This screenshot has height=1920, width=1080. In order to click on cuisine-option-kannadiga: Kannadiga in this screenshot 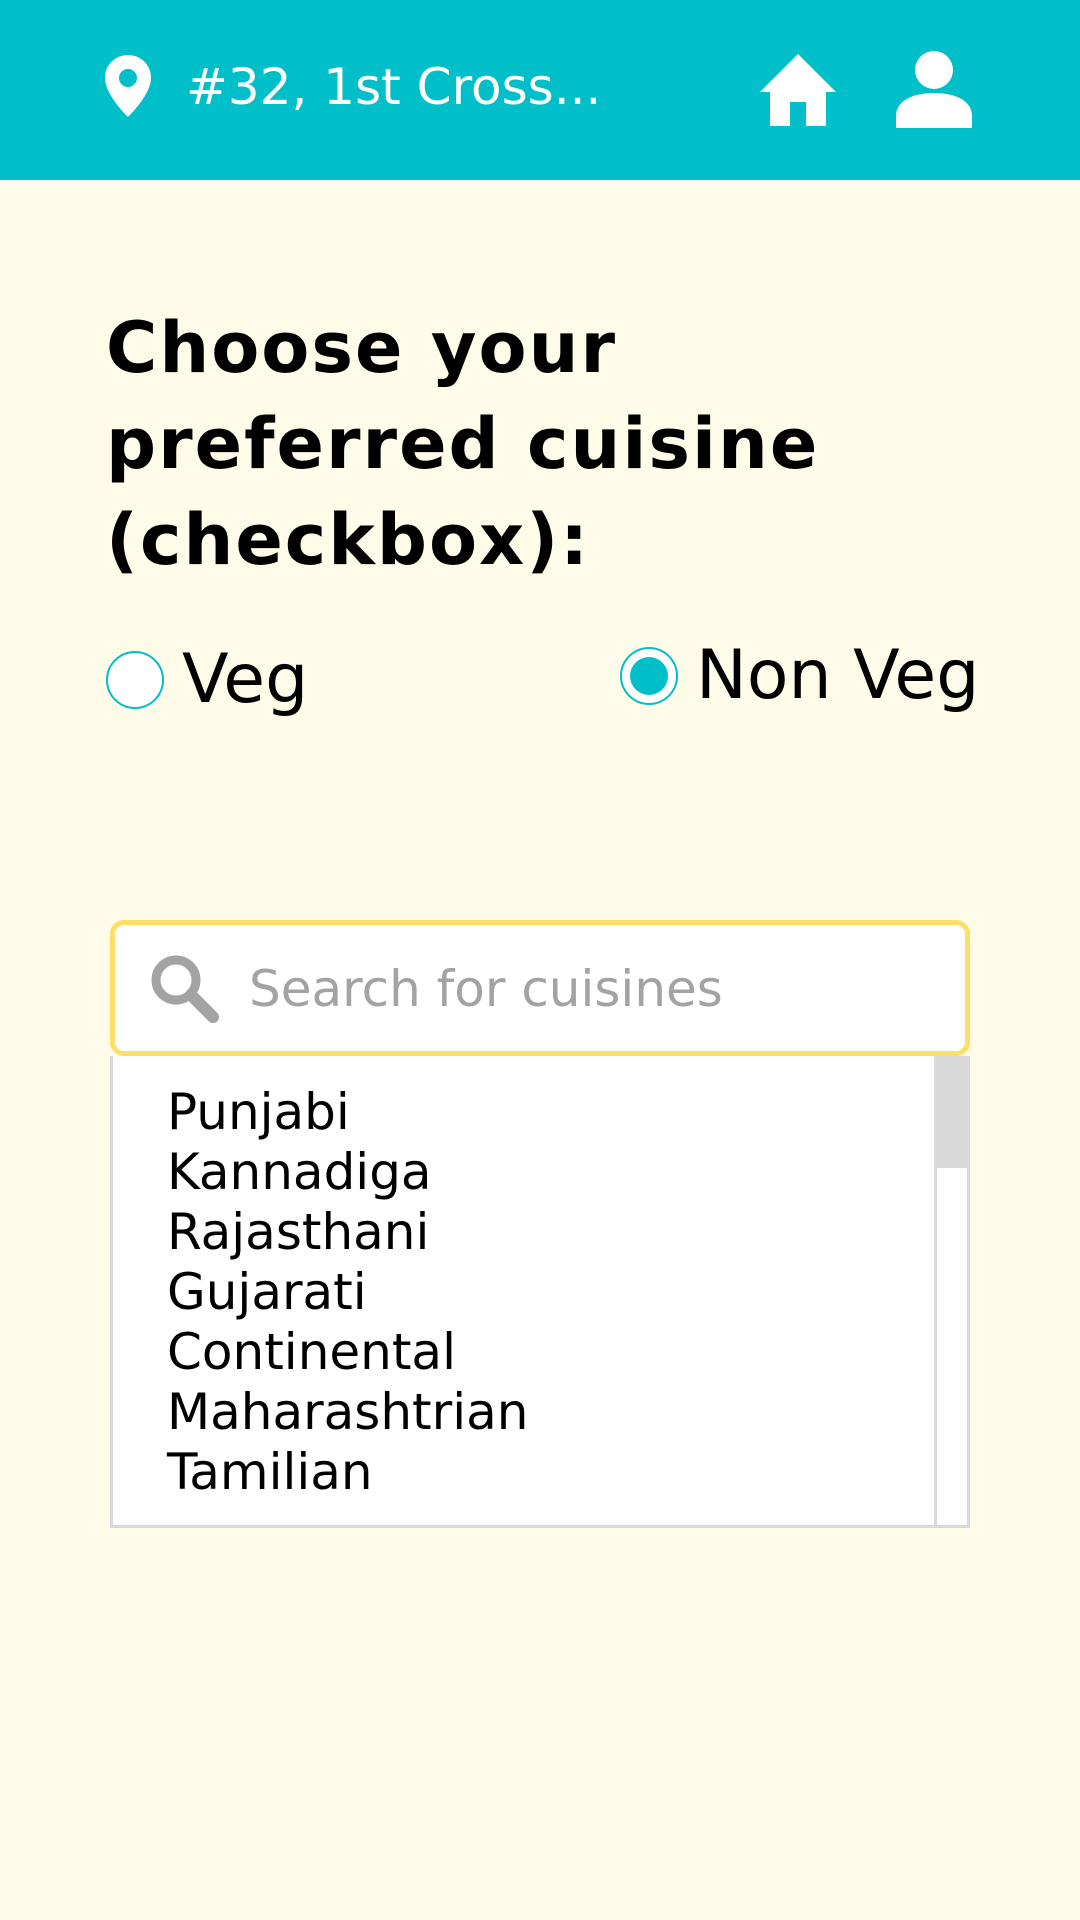, I will do `click(527, 1172)`.